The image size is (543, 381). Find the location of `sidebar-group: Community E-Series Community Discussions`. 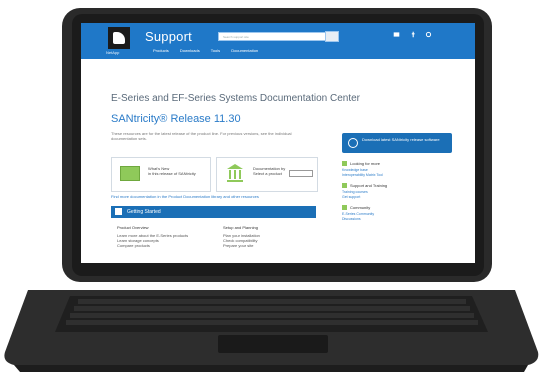

sidebar-group: Community E-Series Community Discussions is located at coordinates (398, 213).